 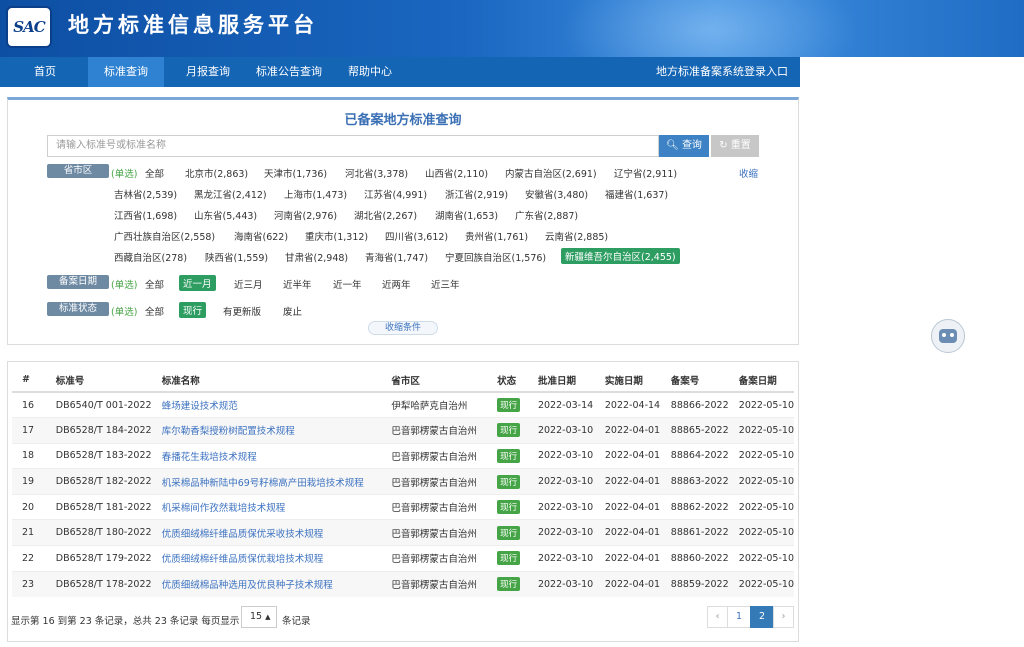 I want to click on date-option: 近三年, so click(x=445, y=284).